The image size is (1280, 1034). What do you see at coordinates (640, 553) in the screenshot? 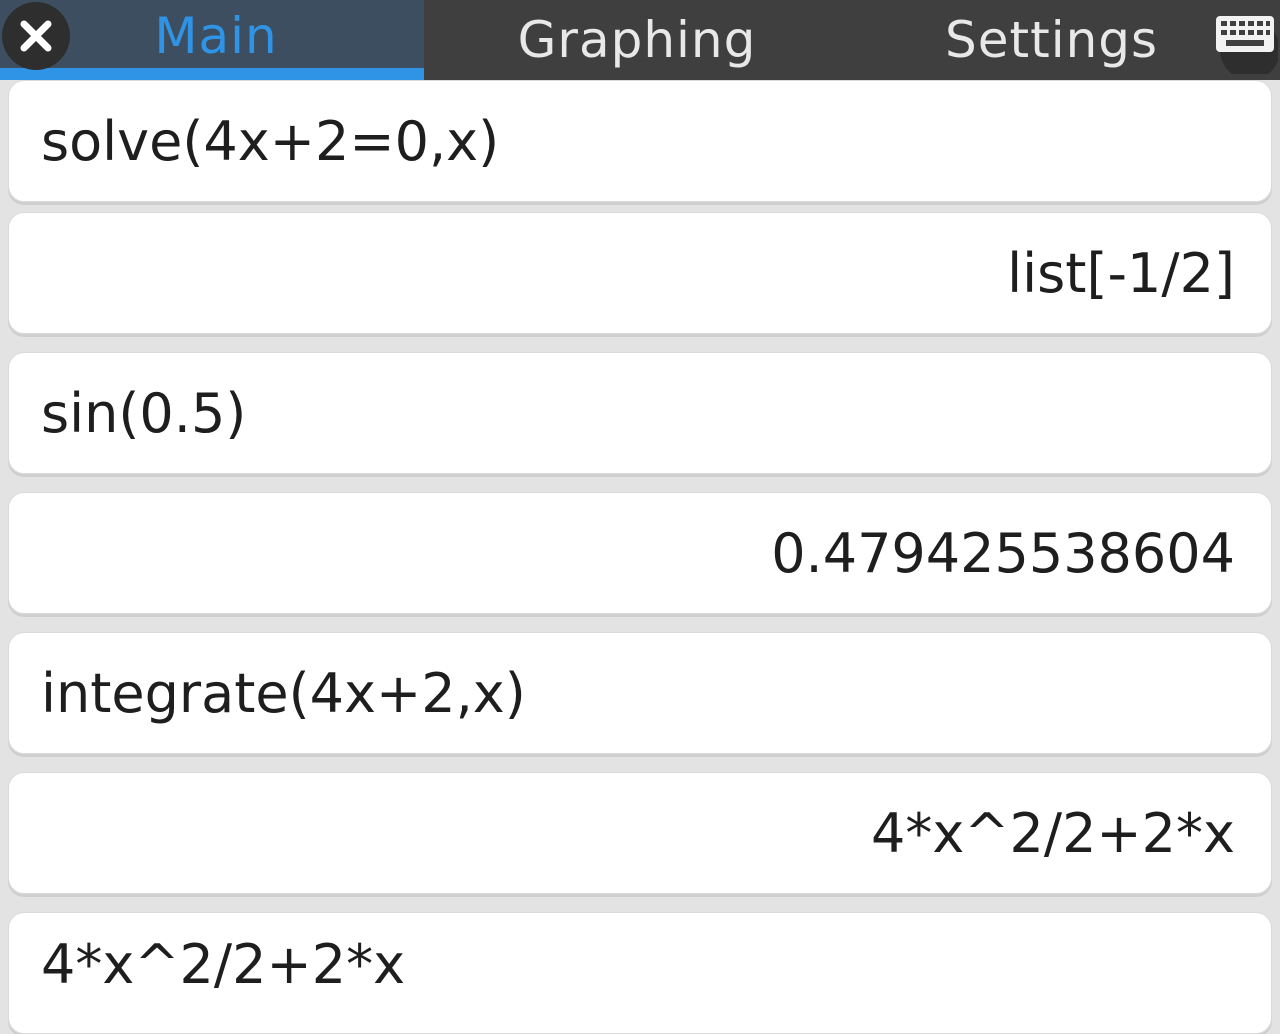
I see `history-output-row: 0.479425538604` at bounding box center [640, 553].